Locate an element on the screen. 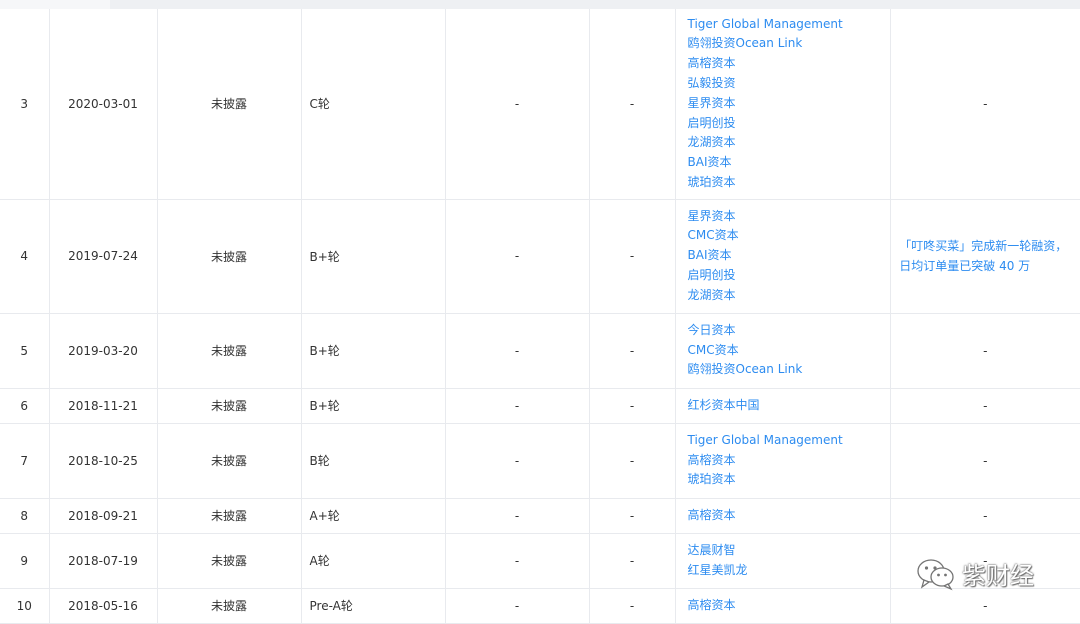 The width and height of the screenshot is (1080, 624). row-index: 8 is located at coordinates (25, 516).